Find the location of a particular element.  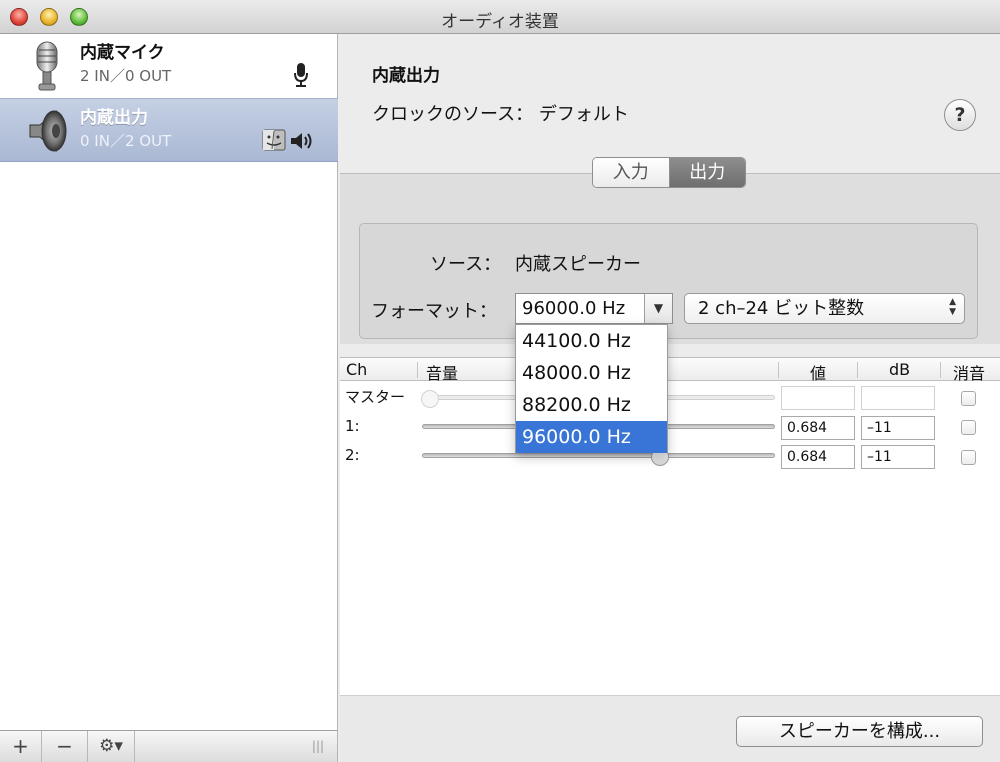

value-field-ch1: 0.684 is located at coordinates (818, 428).